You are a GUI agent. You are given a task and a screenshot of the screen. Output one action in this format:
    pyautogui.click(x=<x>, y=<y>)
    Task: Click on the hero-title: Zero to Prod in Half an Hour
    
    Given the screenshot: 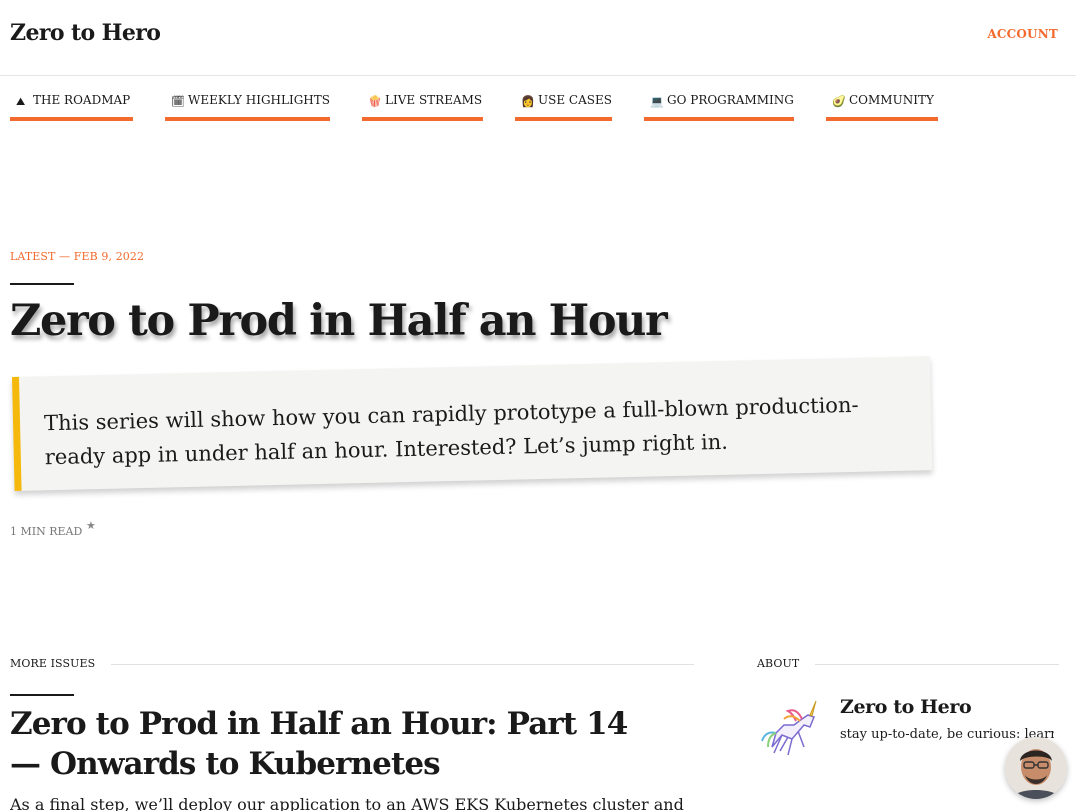 What is the action you would take?
    pyautogui.click(x=339, y=321)
    